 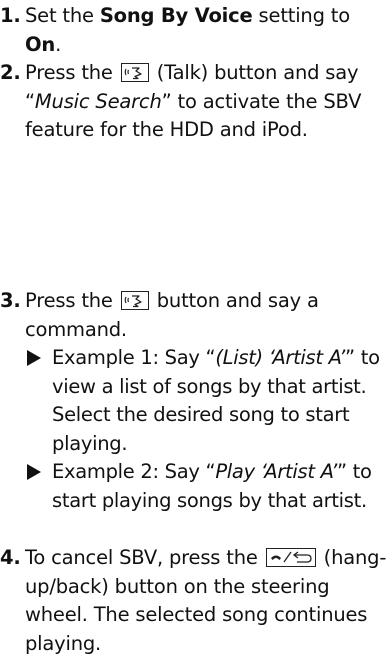 What do you see at coordinates (10, 557) in the screenshot?
I see `step-number: 4.` at bounding box center [10, 557].